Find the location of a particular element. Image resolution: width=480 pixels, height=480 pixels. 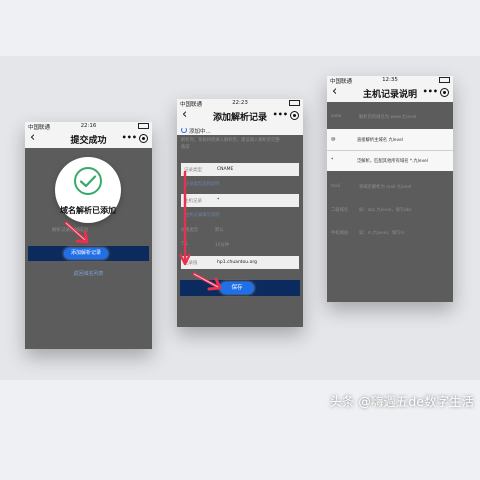

add-record-button: 添加解析记录 is located at coordinates (86, 253).